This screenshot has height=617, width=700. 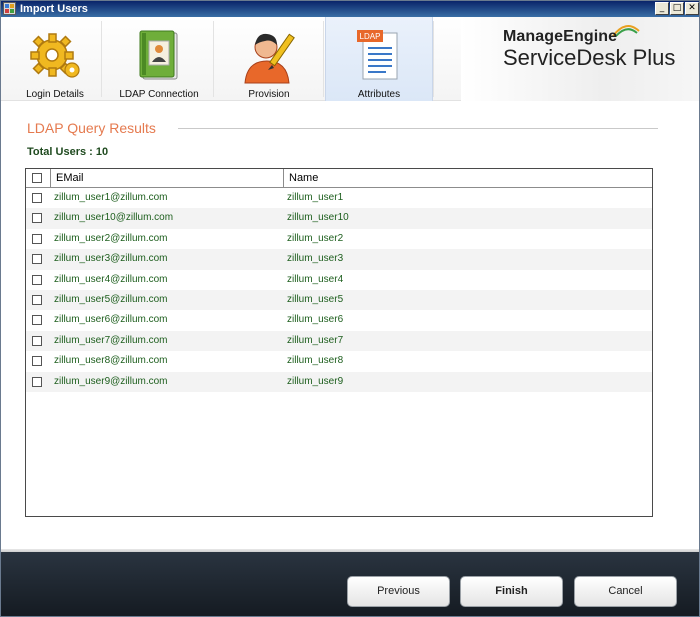 I want to click on cell-email: zillum_user10@zillum.com, so click(x=114, y=218).